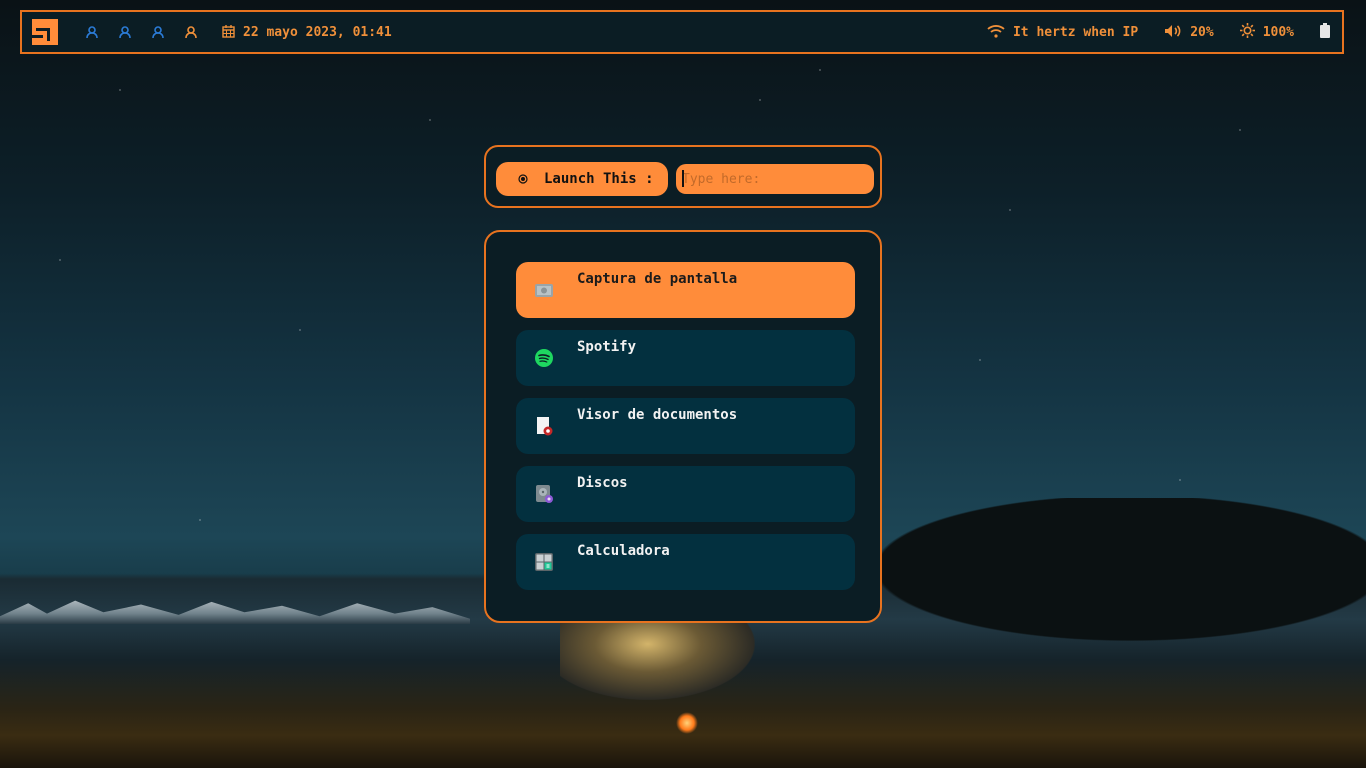  What do you see at coordinates (544, 426) in the screenshot?
I see `document-viewer-icon` at bounding box center [544, 426].